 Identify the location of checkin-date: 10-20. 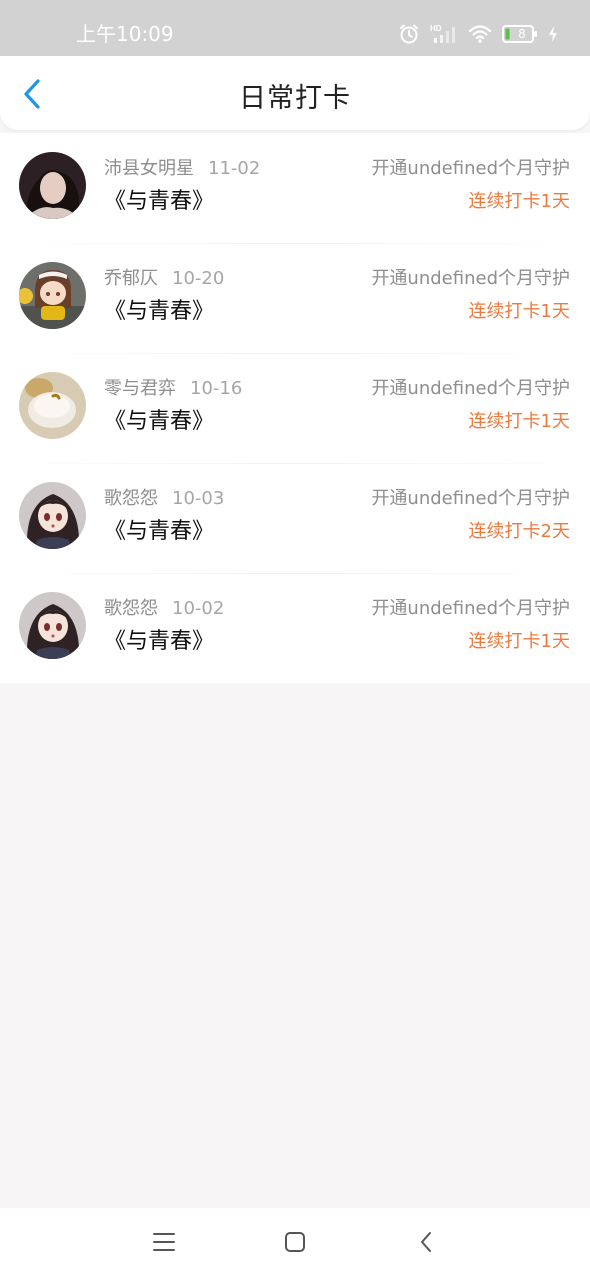
(198, 278).